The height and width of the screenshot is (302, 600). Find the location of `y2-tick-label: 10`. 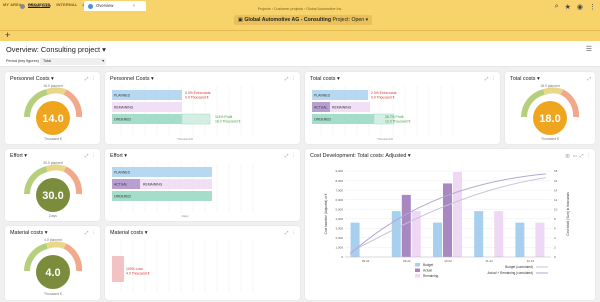

y2-tick-label: 10 is located at coordinates (556, 209).